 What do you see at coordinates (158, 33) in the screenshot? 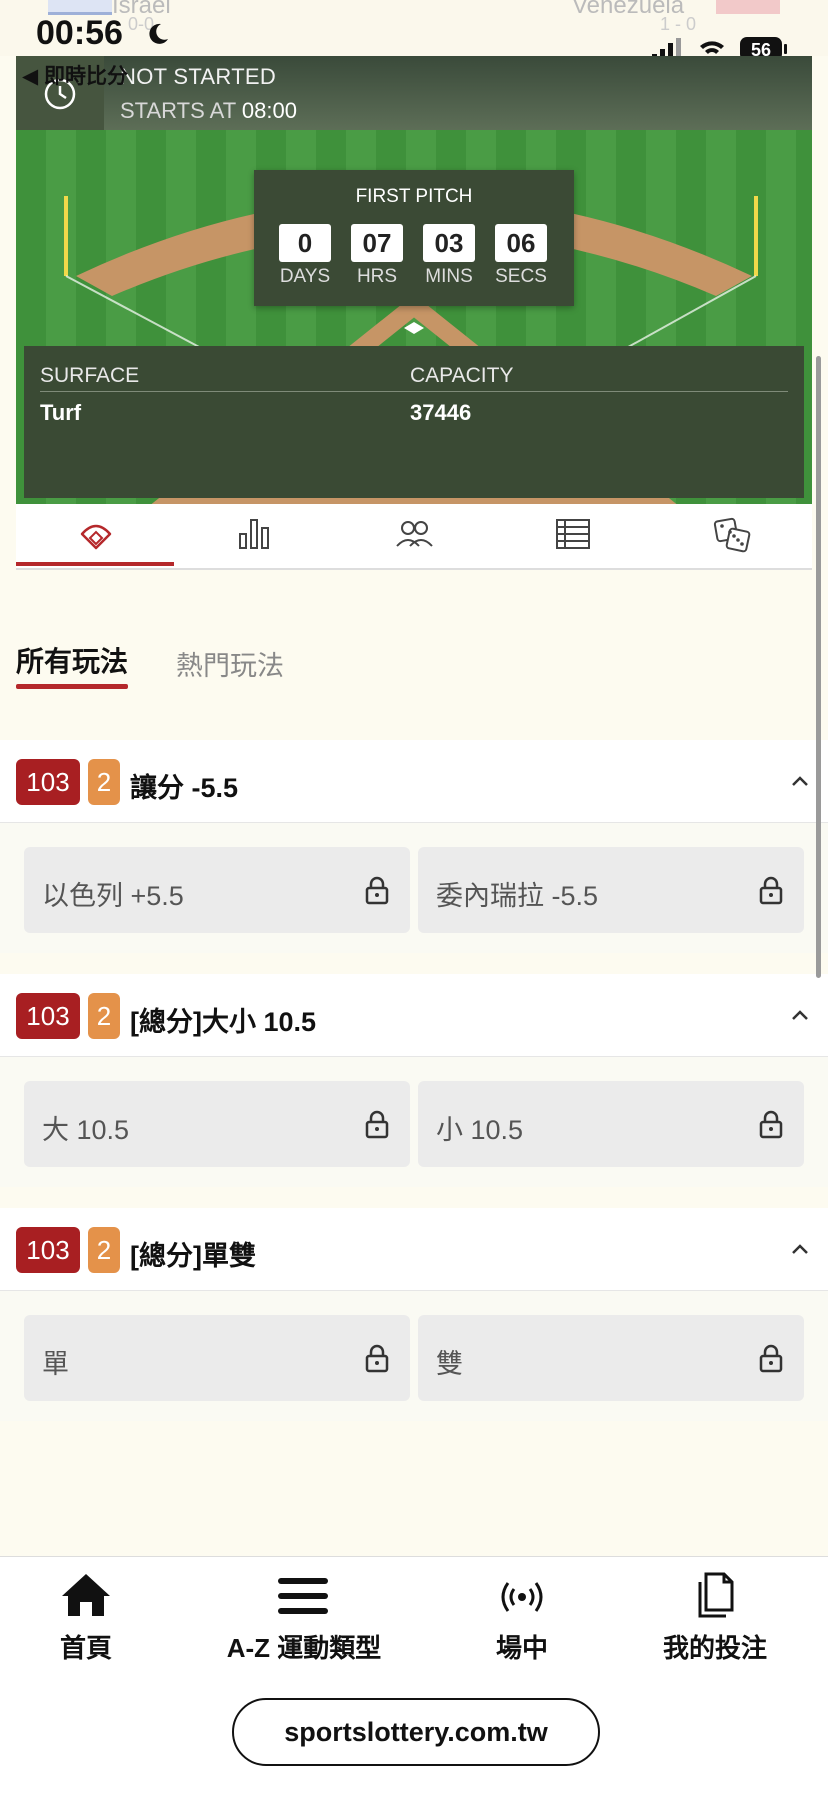
I see `moon-icon` at bounding box center [158, 33].